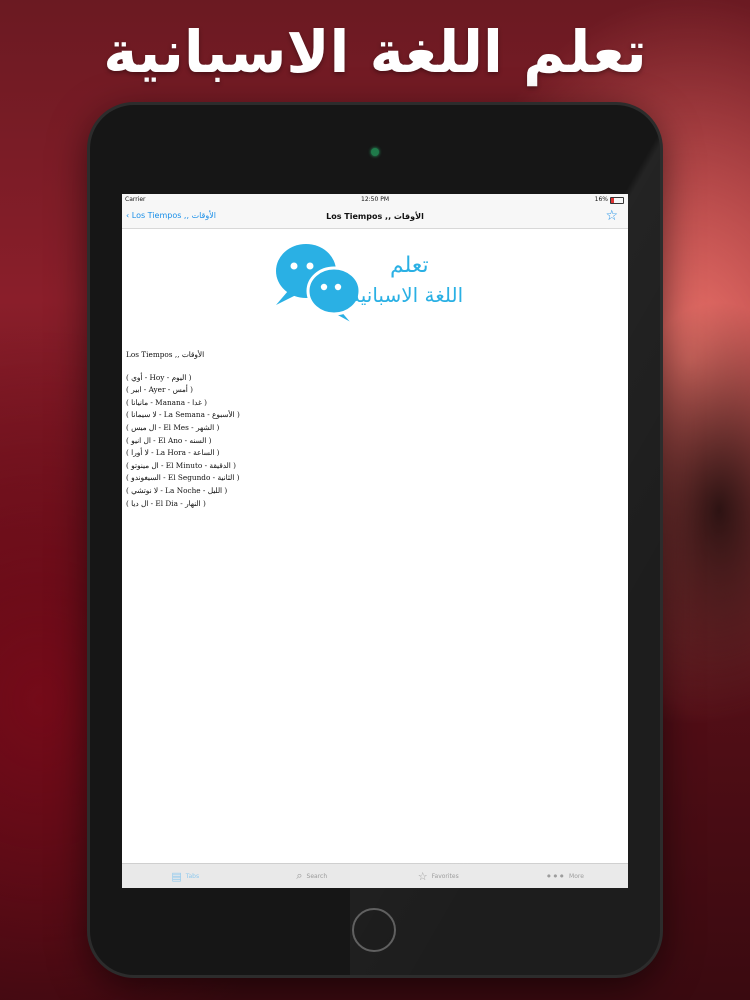 The width and height of the screenshot is (750, 1000). I want to click on tab-label: Tabs, so click(192, 876).